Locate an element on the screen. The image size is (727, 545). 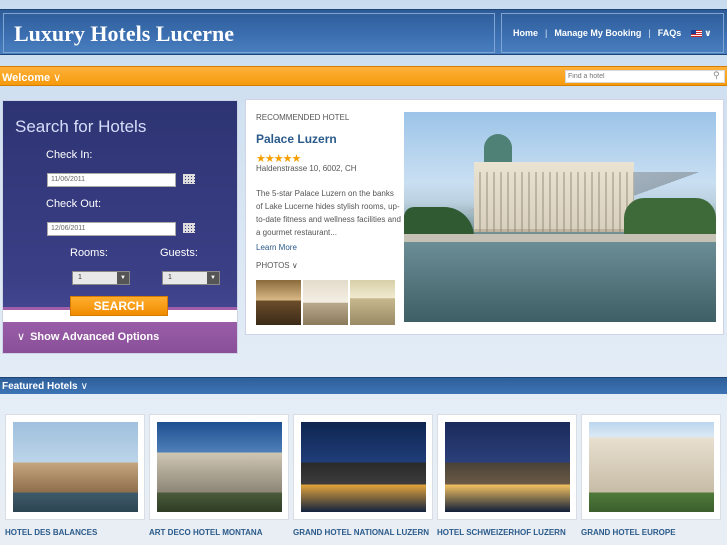
site-title: Luxury Hotels Lucerne is located at coordinates (124, 34).